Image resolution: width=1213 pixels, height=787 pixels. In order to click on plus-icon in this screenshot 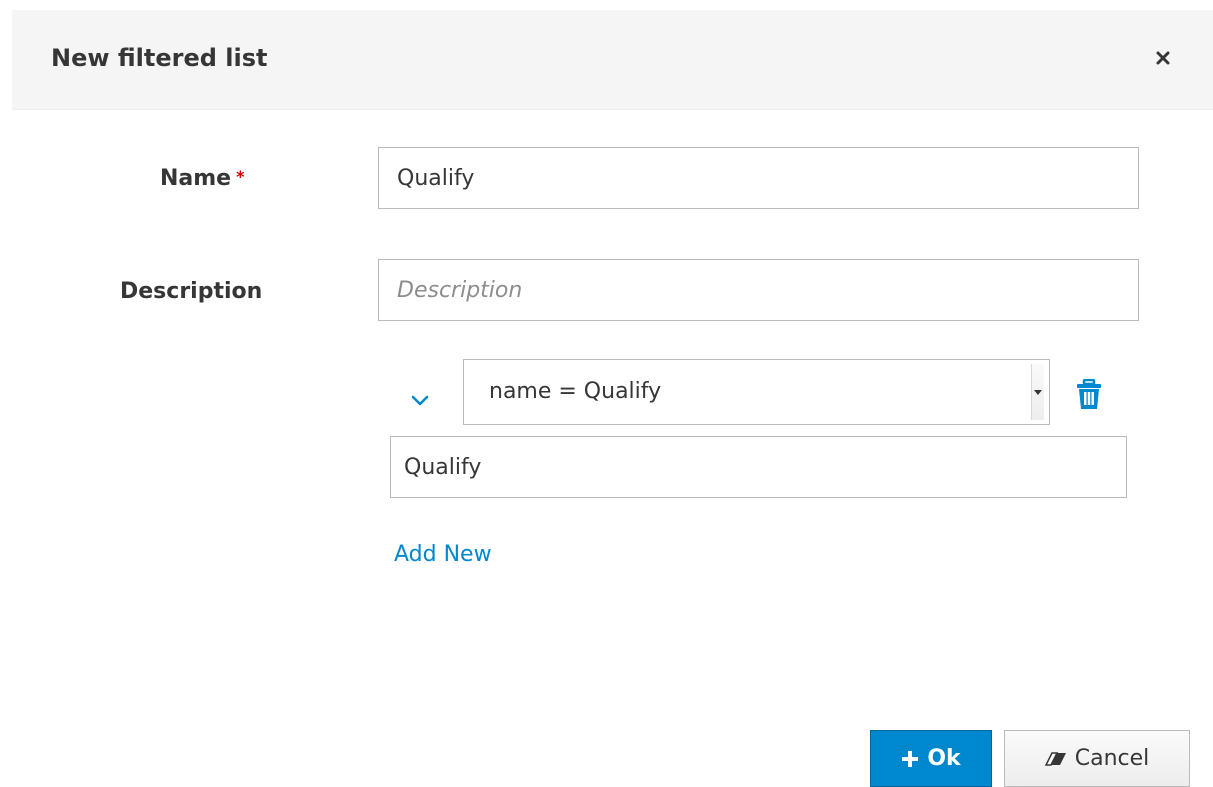, I will do `click(910, 758)`.